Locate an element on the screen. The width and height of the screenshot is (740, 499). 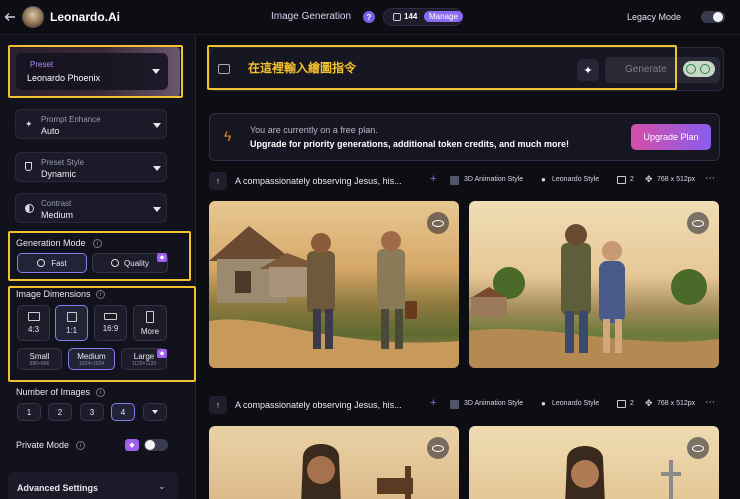
flask-icon is located at coordinates (28, 166).